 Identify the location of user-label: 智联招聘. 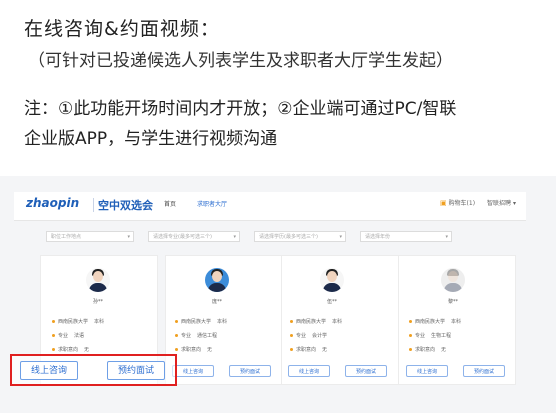
(499, 203).